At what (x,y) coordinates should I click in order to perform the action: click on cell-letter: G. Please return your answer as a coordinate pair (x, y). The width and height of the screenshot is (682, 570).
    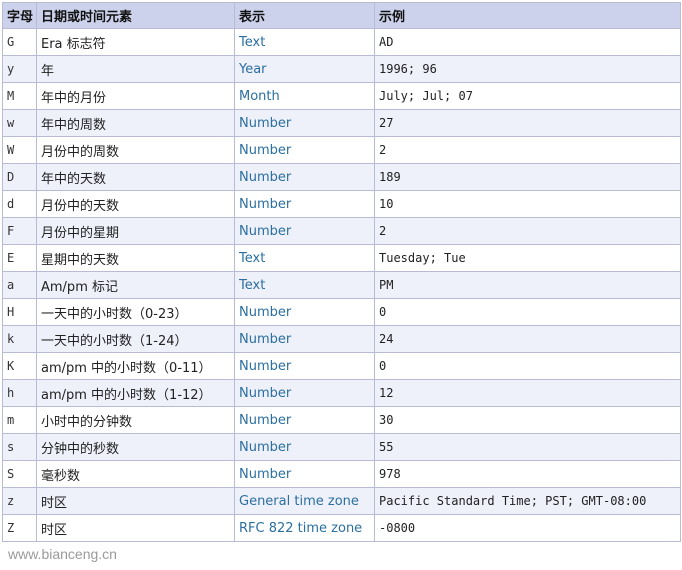
    Looking at the image, I should click on (19, 42).